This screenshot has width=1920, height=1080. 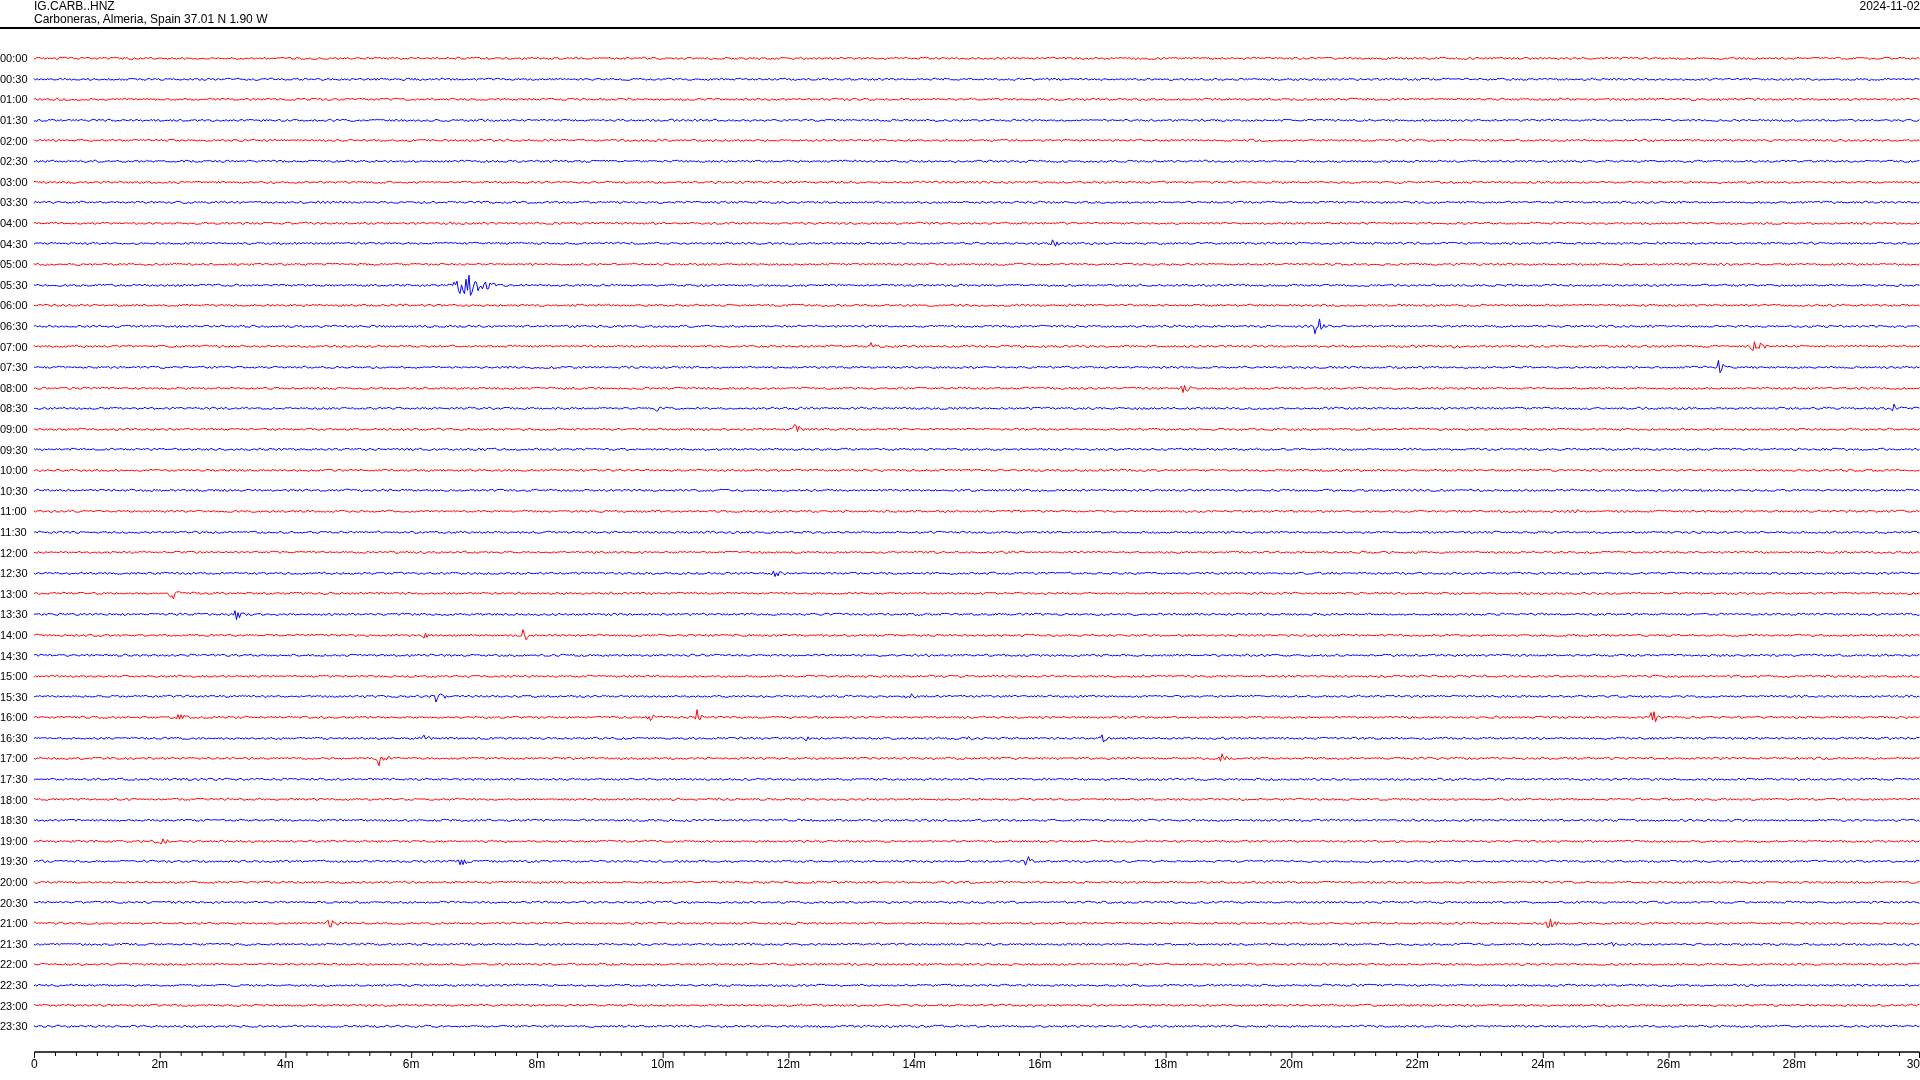 I want to click on time-label: 01:00, so click(x=14, y=99).